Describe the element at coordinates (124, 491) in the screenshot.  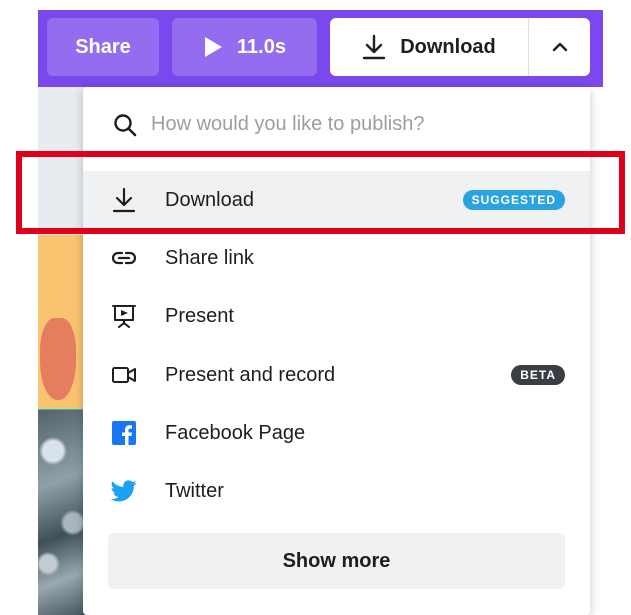
I see `twitter-icon` at that location.